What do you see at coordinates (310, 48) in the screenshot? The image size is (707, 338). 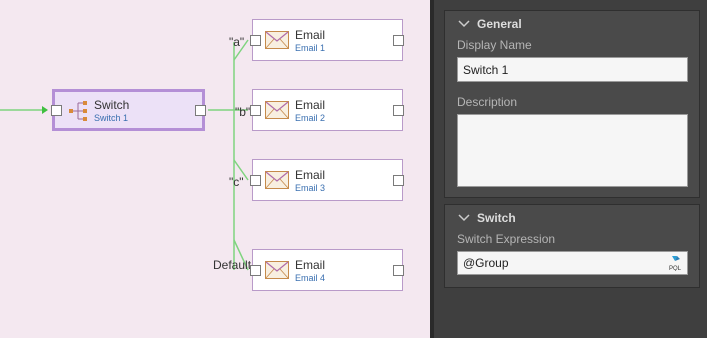 I see `email-1-subtitle: Email 1` at bounding box center [310, 48].